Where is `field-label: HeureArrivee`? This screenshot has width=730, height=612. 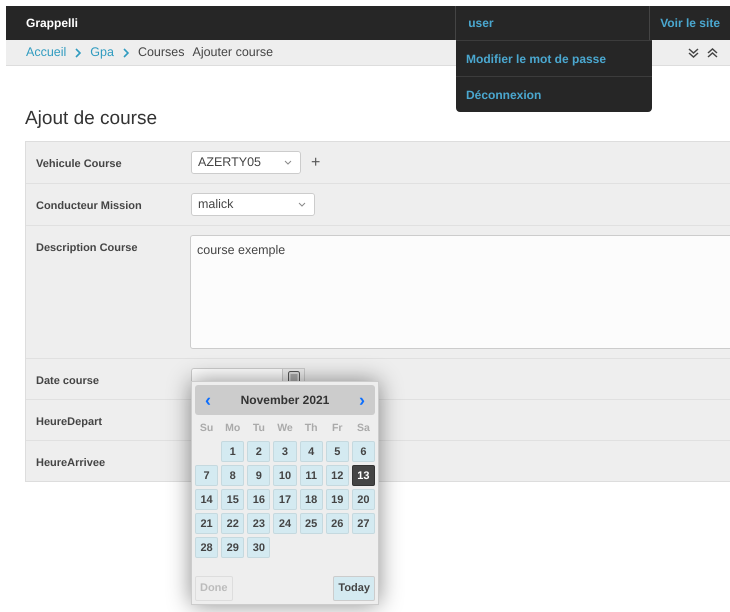
field-label: HeureArrivee is located at coordinates (71, 463).